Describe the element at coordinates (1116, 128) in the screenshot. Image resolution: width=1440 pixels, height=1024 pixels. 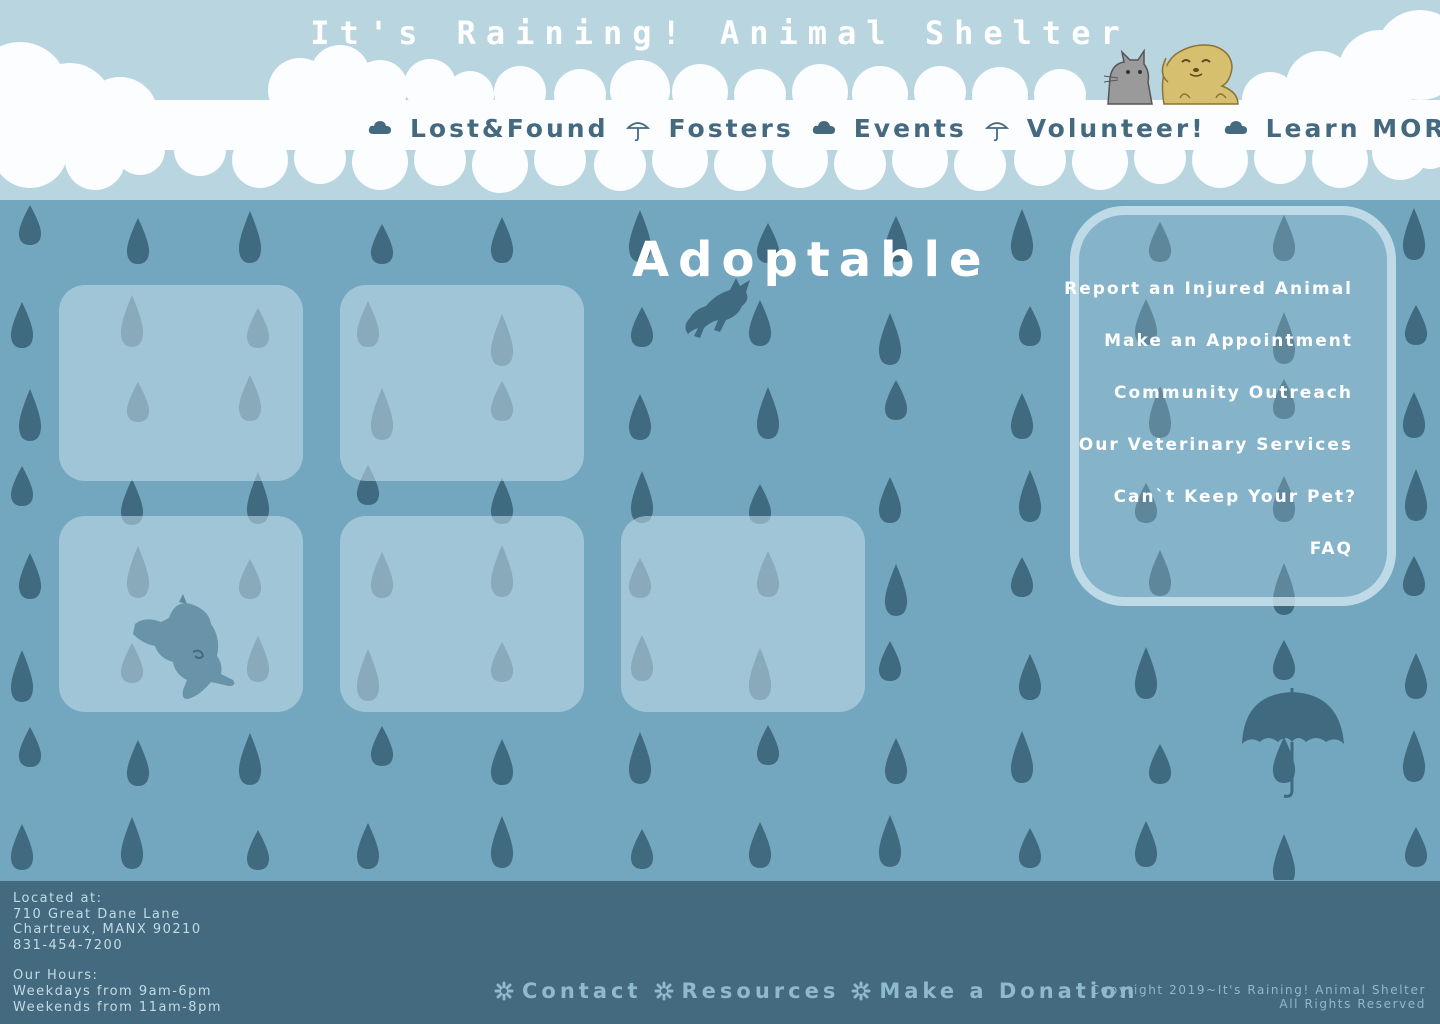
I see `nav-volunteer: Volunteer!` at that location.